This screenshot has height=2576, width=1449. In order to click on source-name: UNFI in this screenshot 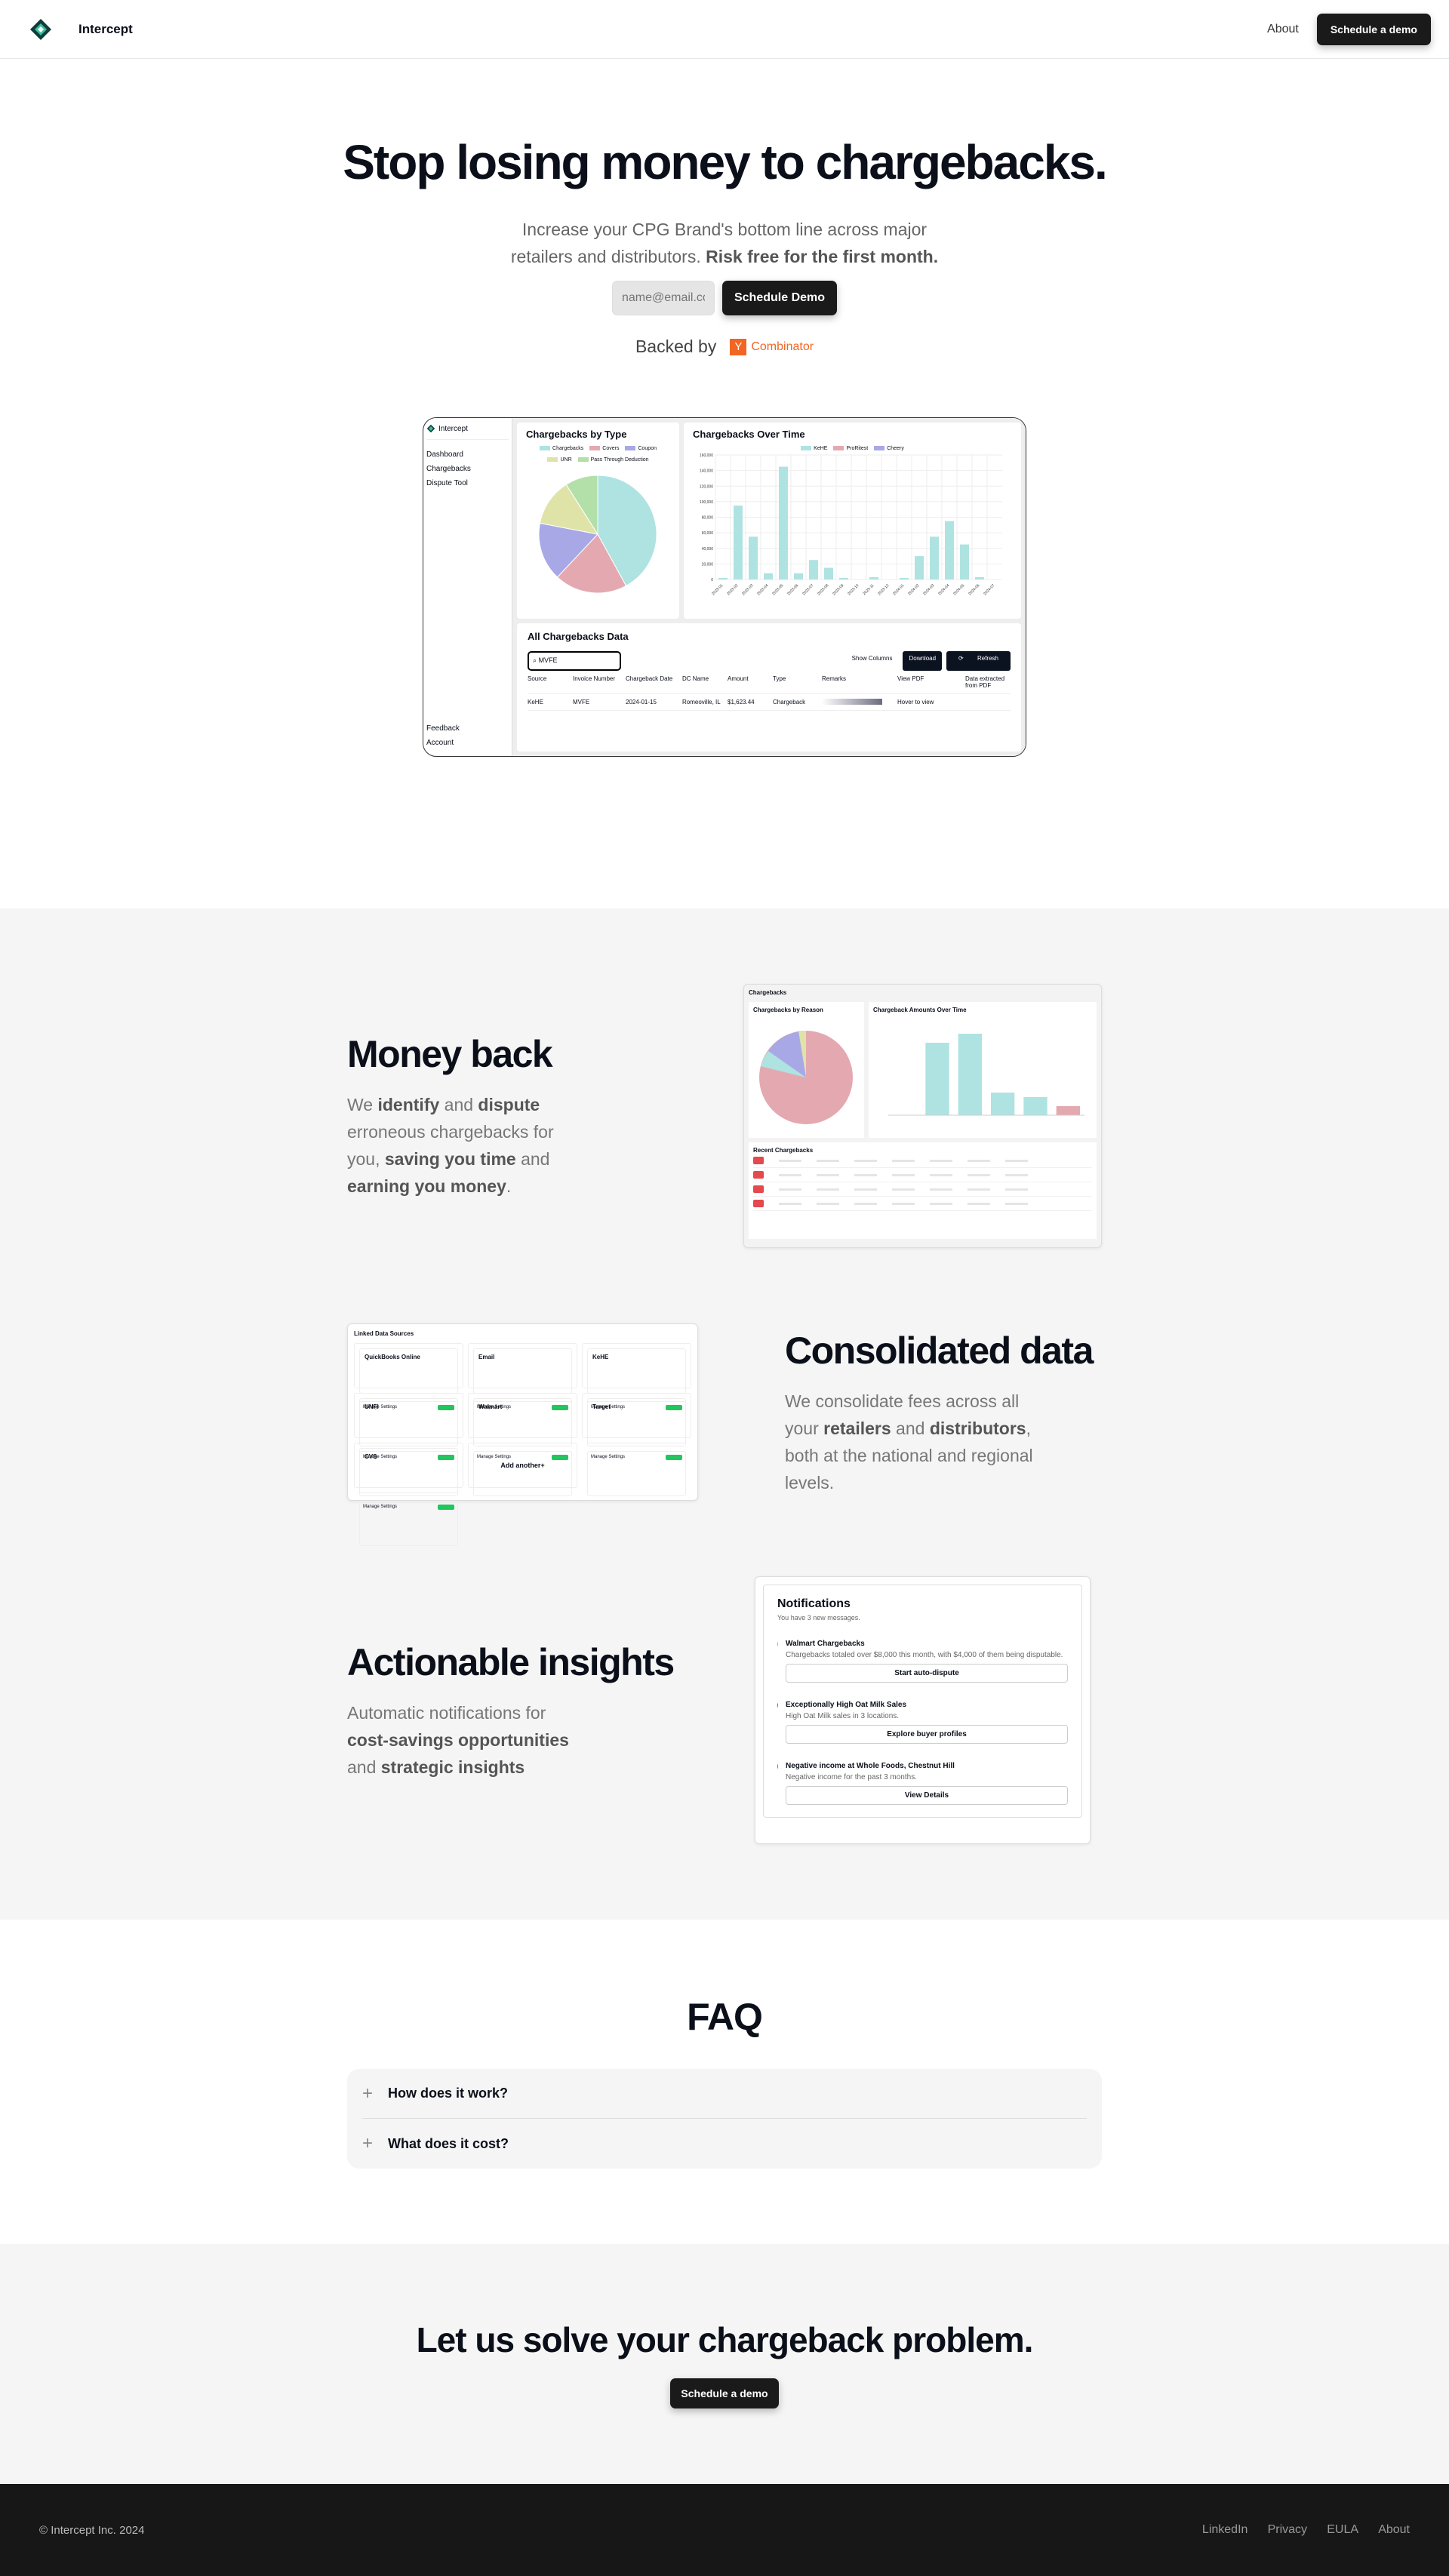, I will do `click(408, 1420)`.